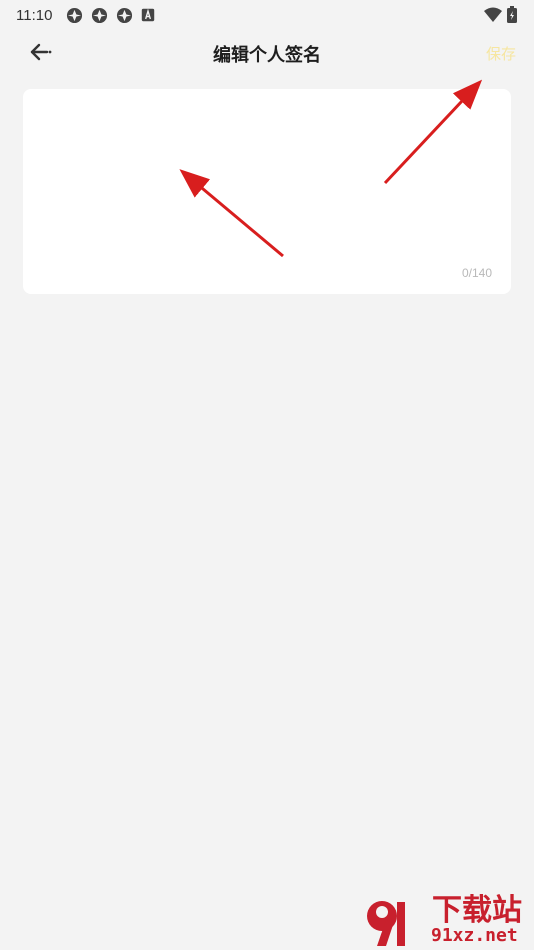 This screenshot has width=534, height=950. What do you see at coordinates (477, 910) in the screenshot?
I see `watermark-brand: 下载站` at bounding box center [477, 910].